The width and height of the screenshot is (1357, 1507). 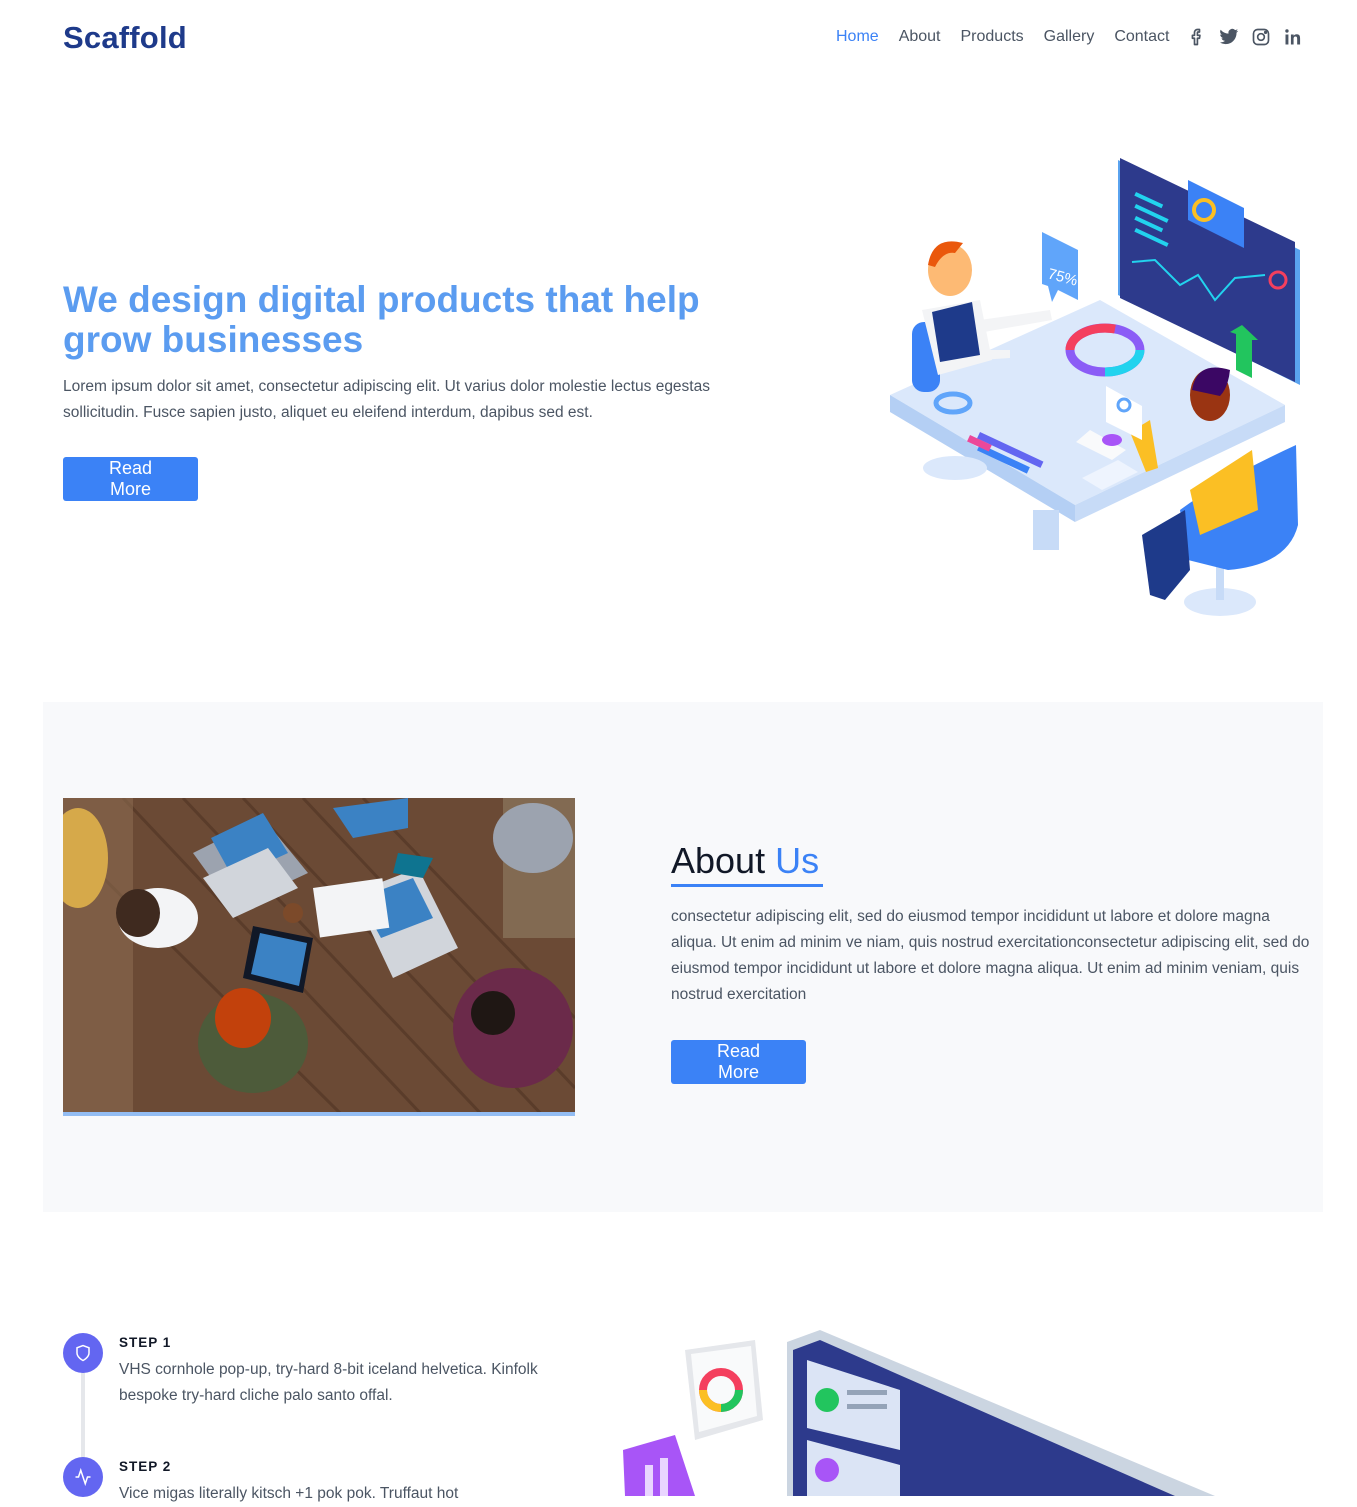 I want to click on nav-home: Home, so click(x=857, y=37).